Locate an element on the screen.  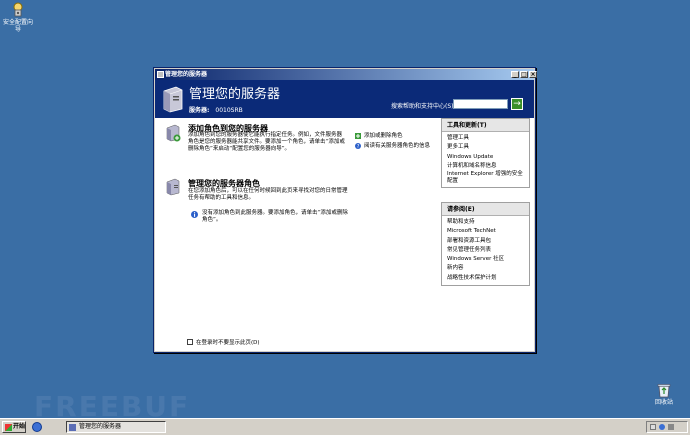
help-search-input is located at coordinates (480, 104).